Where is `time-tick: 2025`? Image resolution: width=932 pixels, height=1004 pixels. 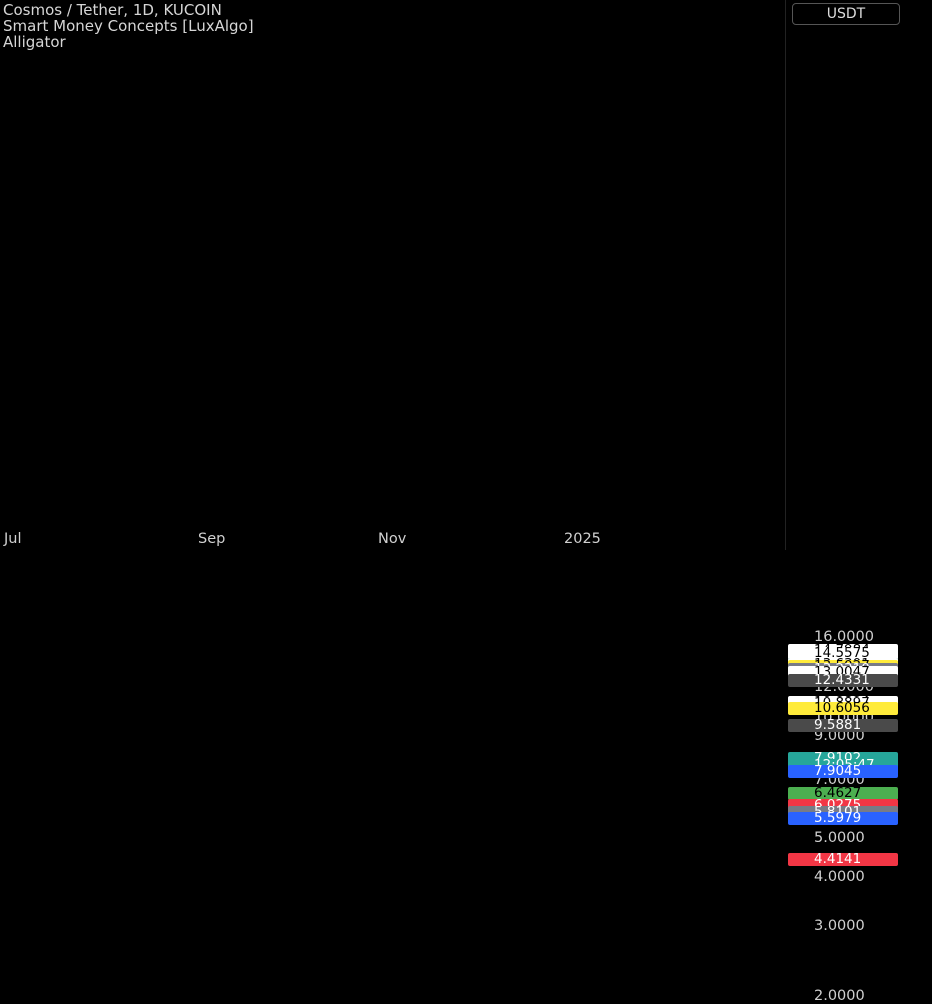 time-tick: 2025 is located at coordinates (582, 539).